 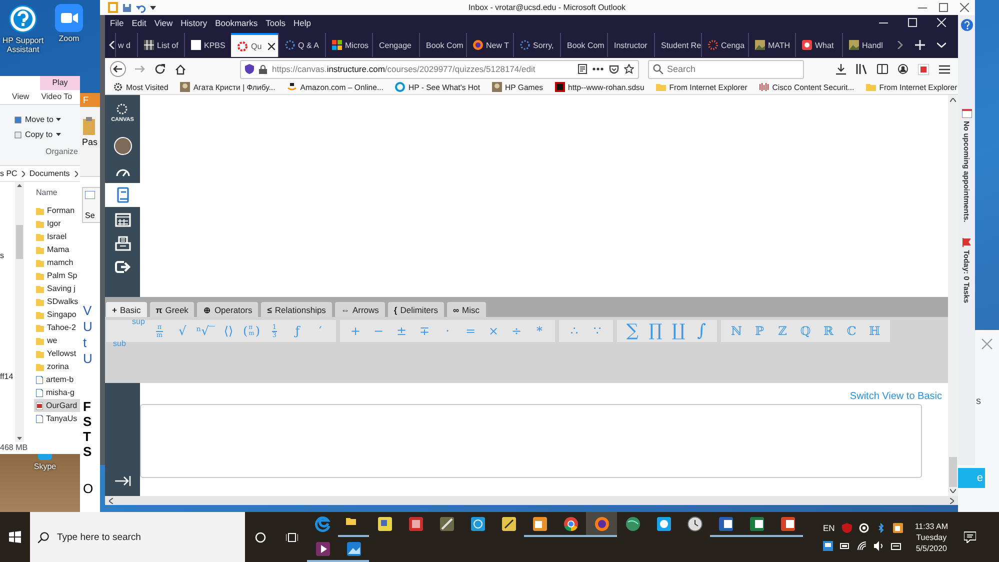 What do you see at coordinates (153, 8) in the screenshot?
I see `caret-icon` at bounding box center [153, 8].